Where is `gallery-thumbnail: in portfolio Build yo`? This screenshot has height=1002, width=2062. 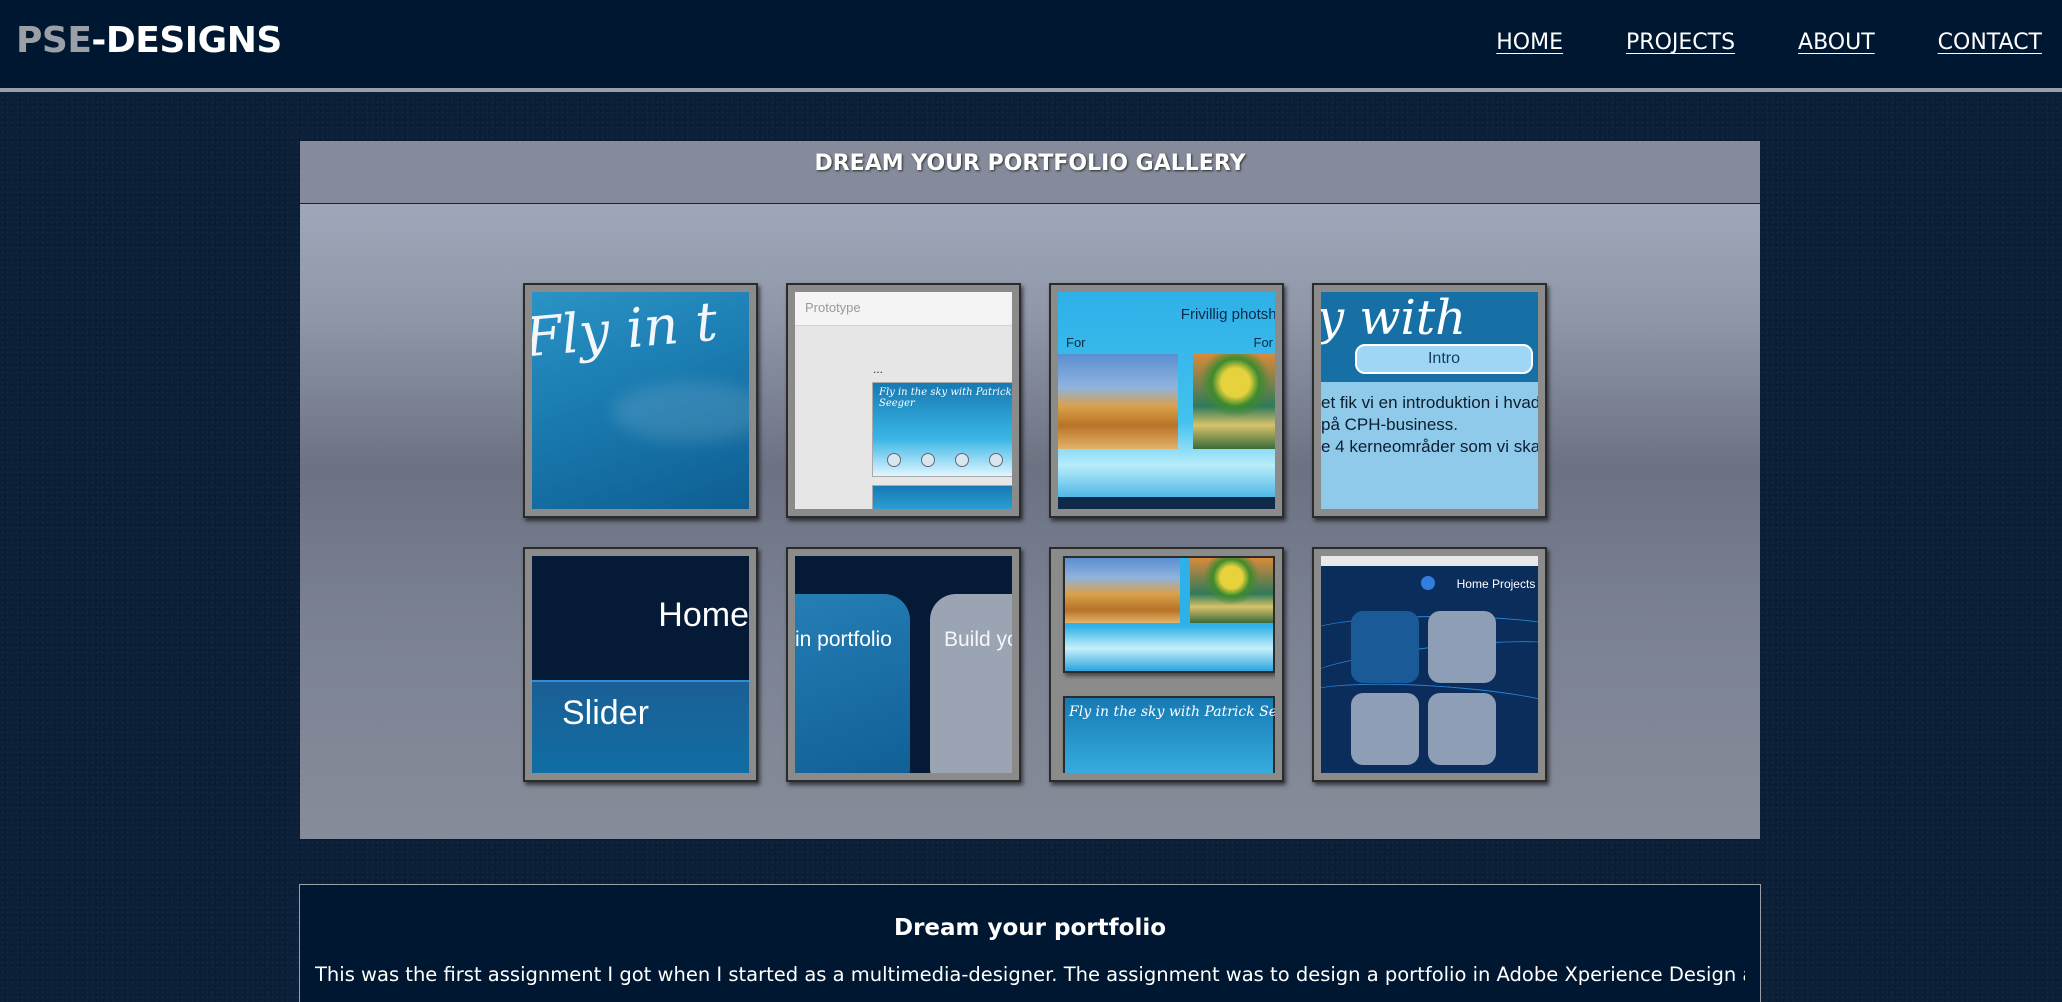 gallery-thumbnail: in portfolio Build yo is located at coordinates (903, 664).